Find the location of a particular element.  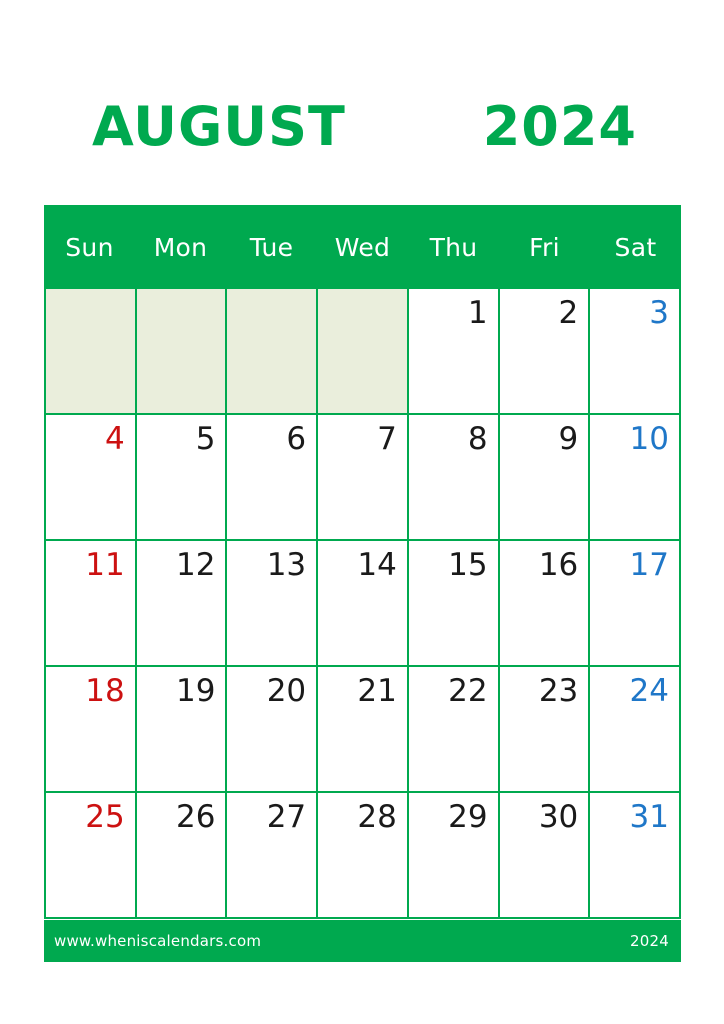

day-number: 28 is located at coordinates (377, 817).